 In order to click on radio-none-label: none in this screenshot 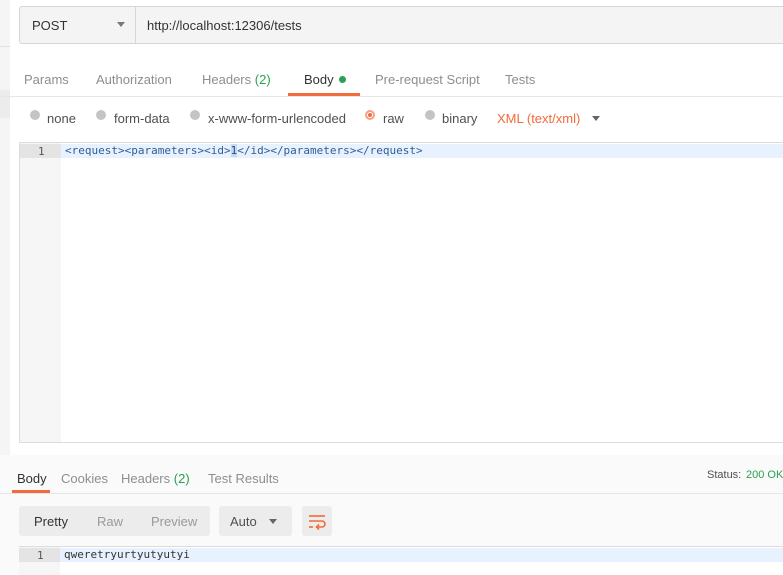, I will do `click(61, 118)`.